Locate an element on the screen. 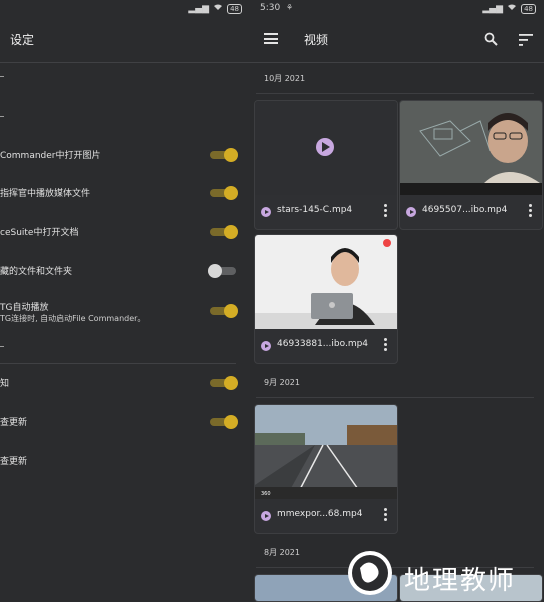 The width and height of the screenshot is (544, 602). setting-label: 知 is located at coordinates (5, 384).